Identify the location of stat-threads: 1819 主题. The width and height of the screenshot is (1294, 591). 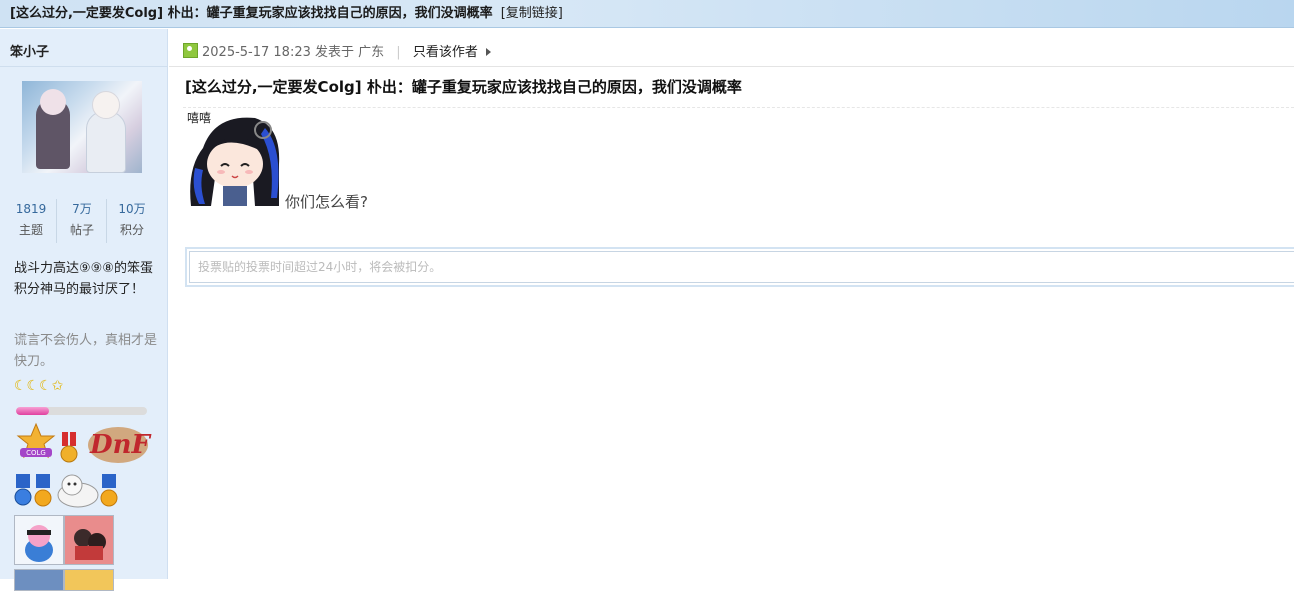
(31, 221).